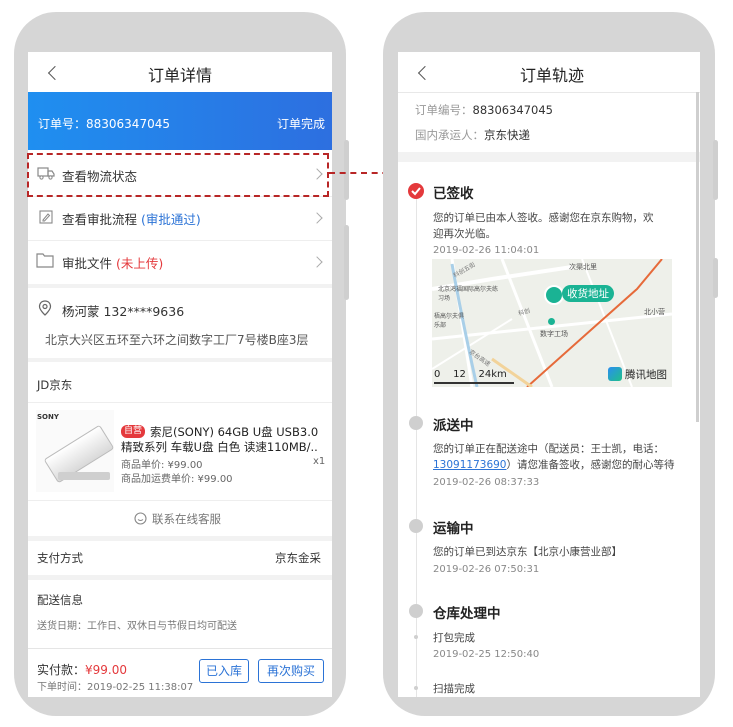  Describe the element at coordinates (590, 465) in the screenshot. I see `event-desc-delivering-2-text: ）请您准备签收，感谢您的耐心等待` at that location.